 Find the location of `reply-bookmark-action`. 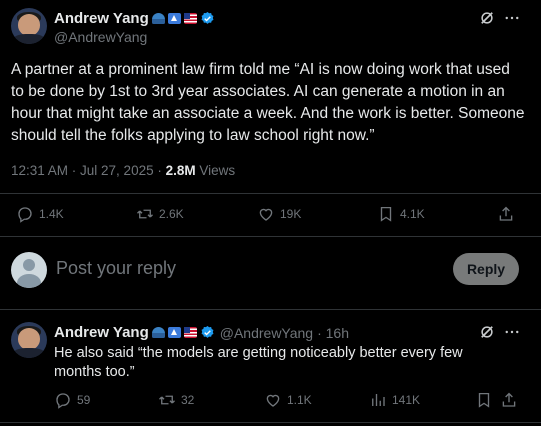

reply-bookmark-action is located at coordinates (484, 400).